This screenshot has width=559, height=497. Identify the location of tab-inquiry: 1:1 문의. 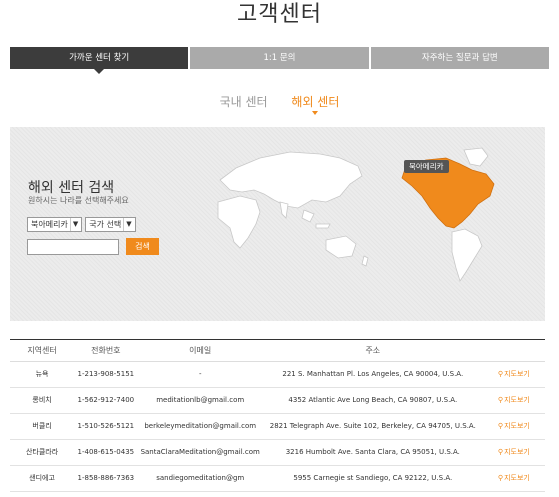
(279, 58).